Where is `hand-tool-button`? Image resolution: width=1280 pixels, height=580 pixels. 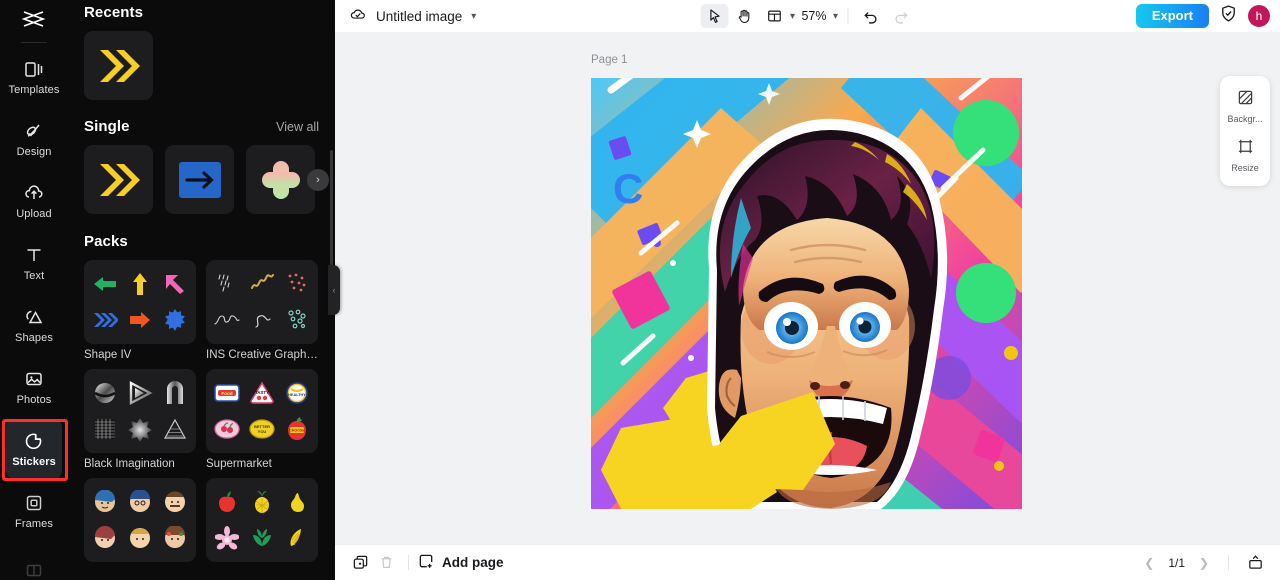
hand-tool-button is located at coordinates (744, 16).